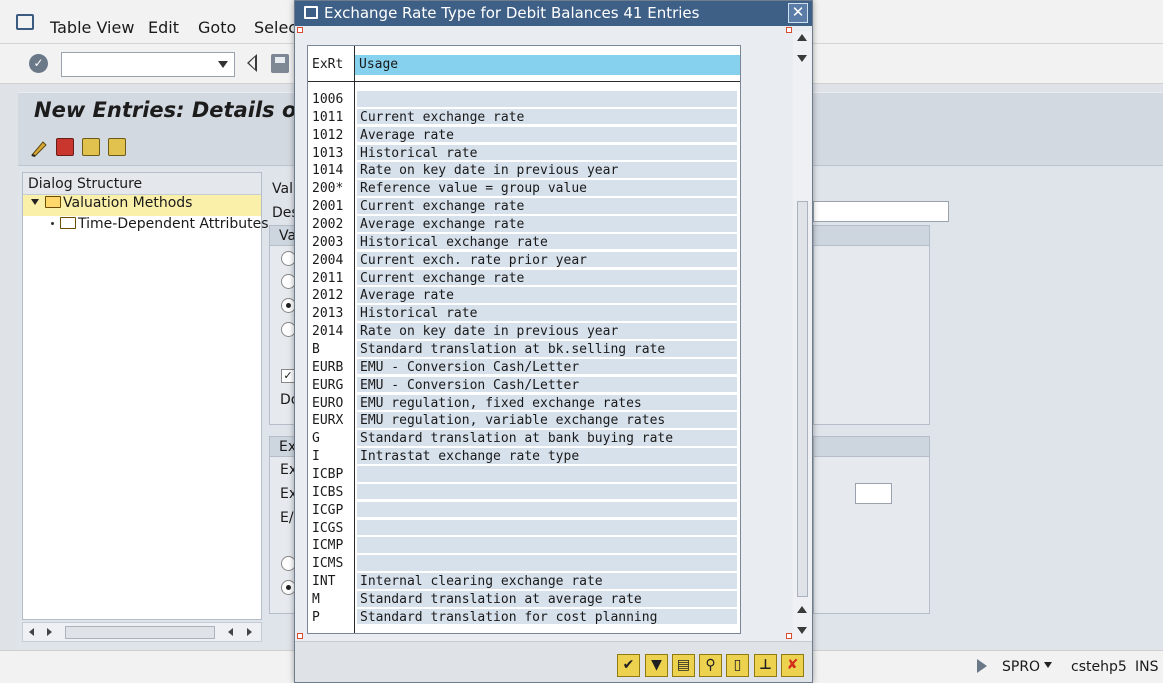 Image resolution: width=1163 pixels, height=683 pixels. I want to click on menu-table-view: Table View, so click(92, 27).